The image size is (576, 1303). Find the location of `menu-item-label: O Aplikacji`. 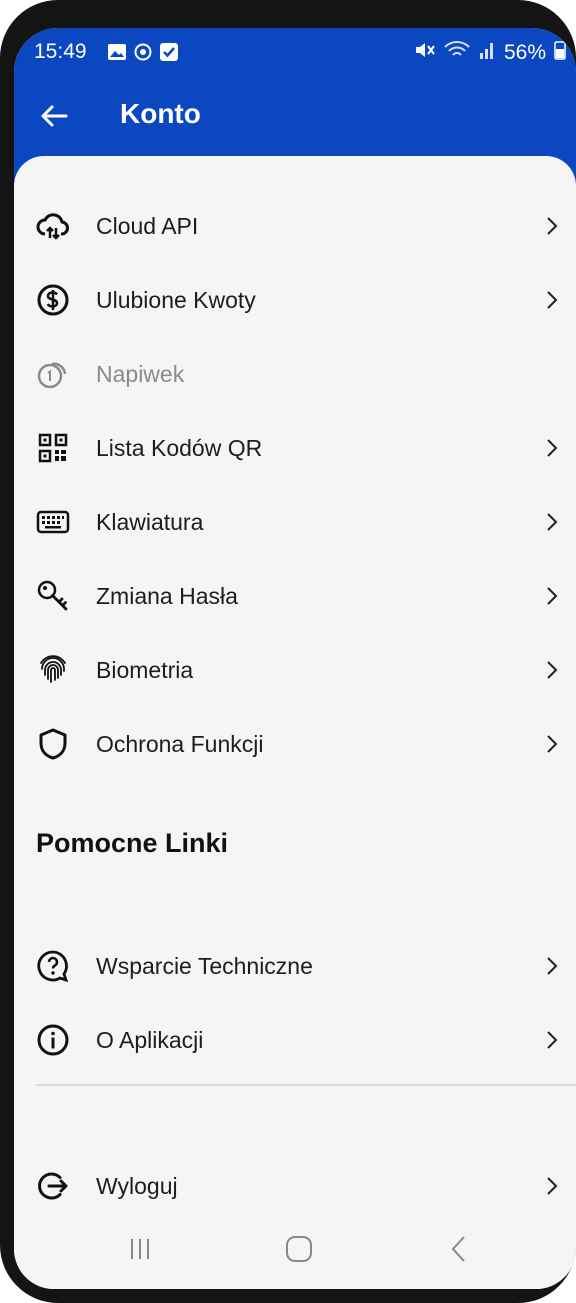

menu-item-label: O Aplikacji is located at coordinates (150, 1039).